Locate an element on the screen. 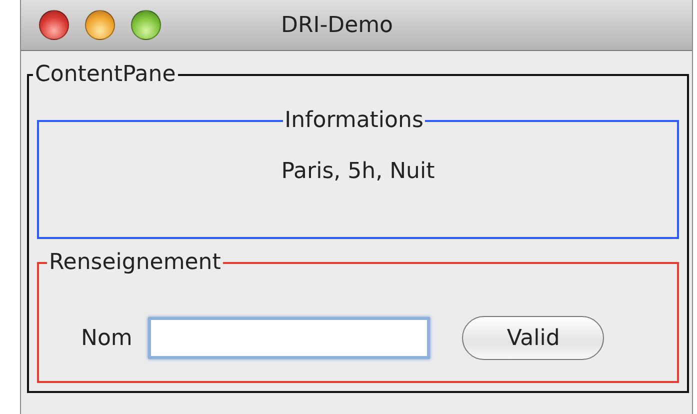  panel-title: Renseignement is located at coordinates (135, 263).